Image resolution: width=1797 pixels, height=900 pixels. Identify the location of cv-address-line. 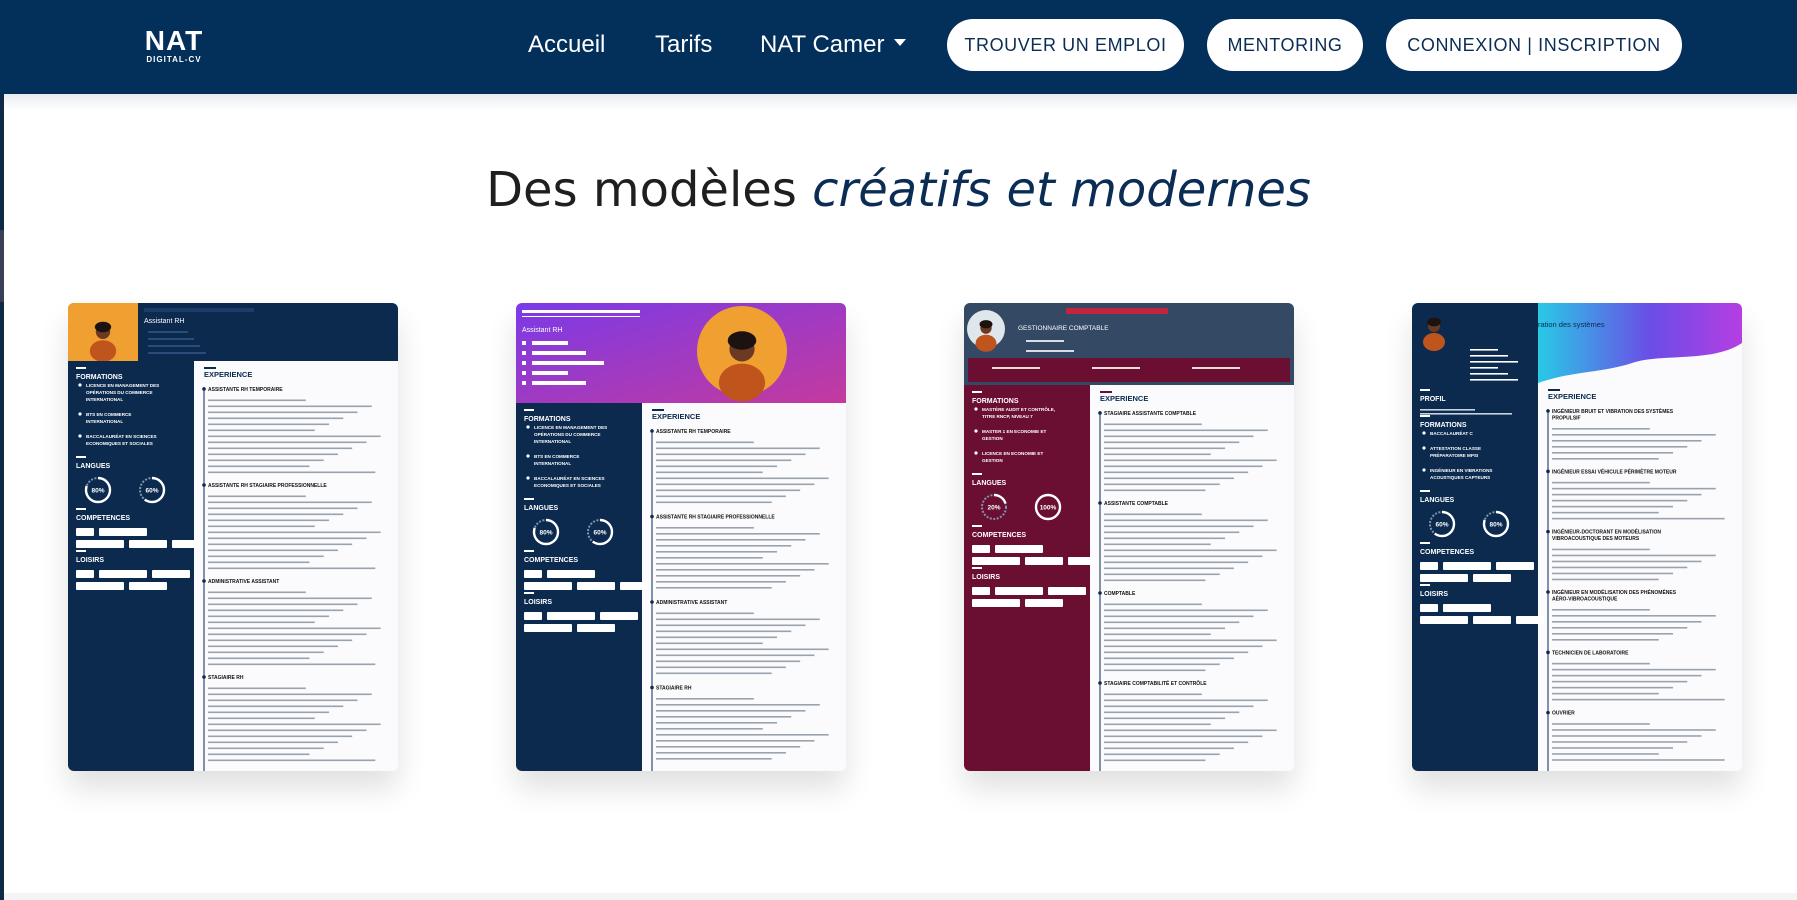
(1016, 368).